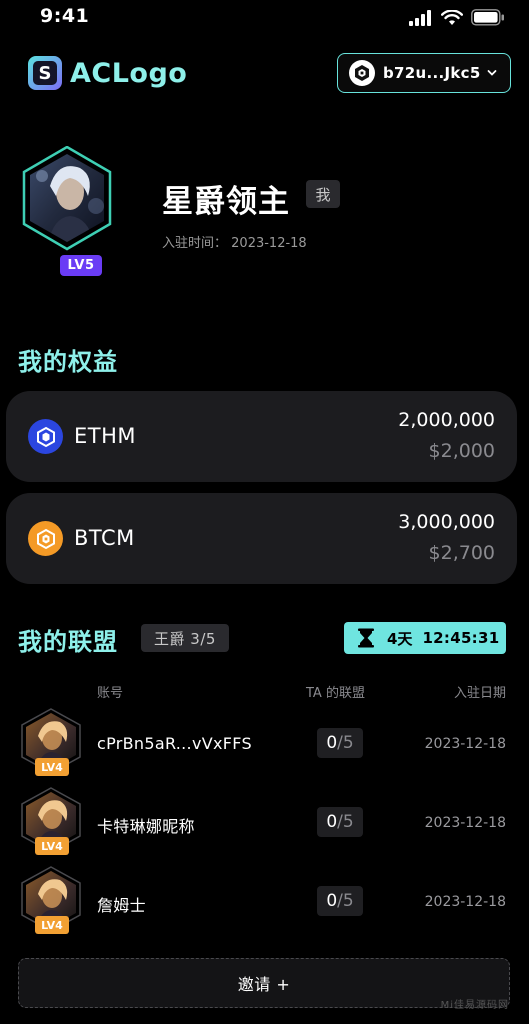 The image size is (529, 1024). Describe the element at coordinates (420, 17) in the screenshot. I see `signal-icon` at that location.